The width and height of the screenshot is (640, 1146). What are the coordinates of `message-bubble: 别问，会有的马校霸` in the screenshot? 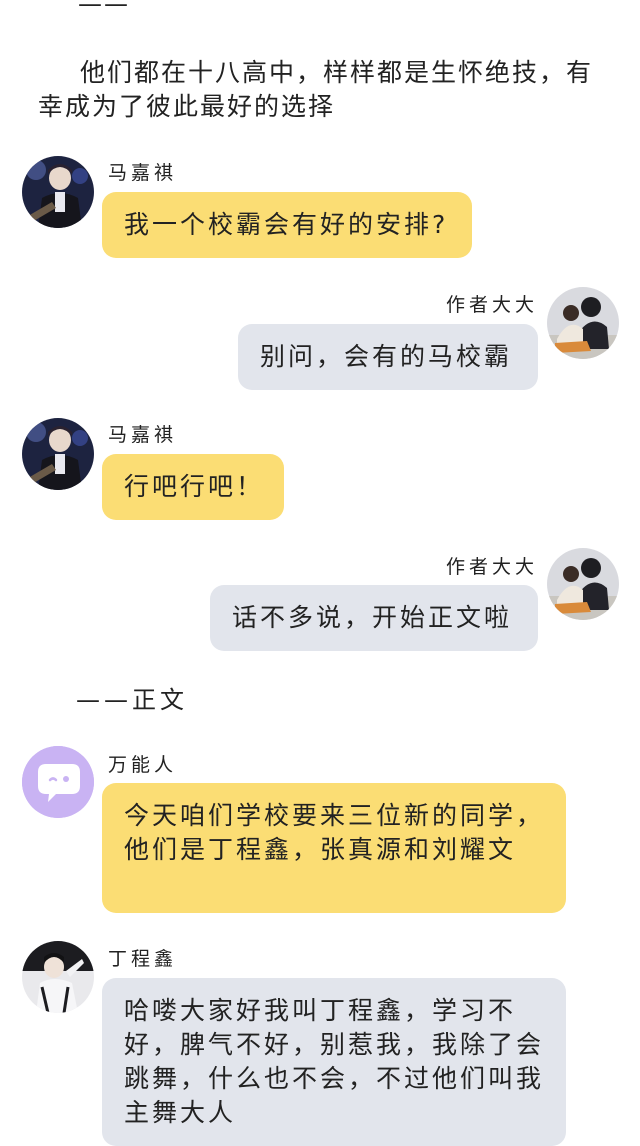 It's located at (388, 357).